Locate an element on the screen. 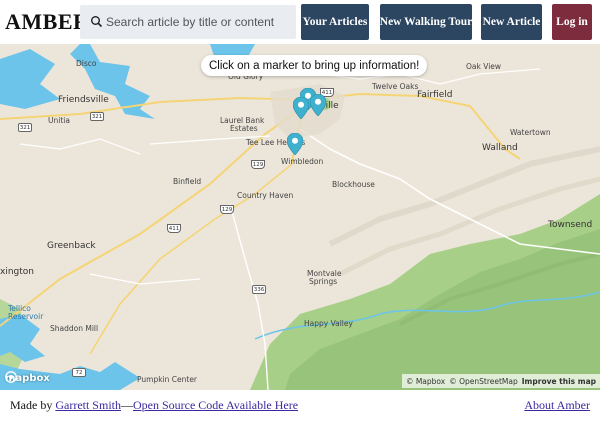 This screenshot has width=600, height=421. route-shield: 411 is located at coordinates (174, 228).